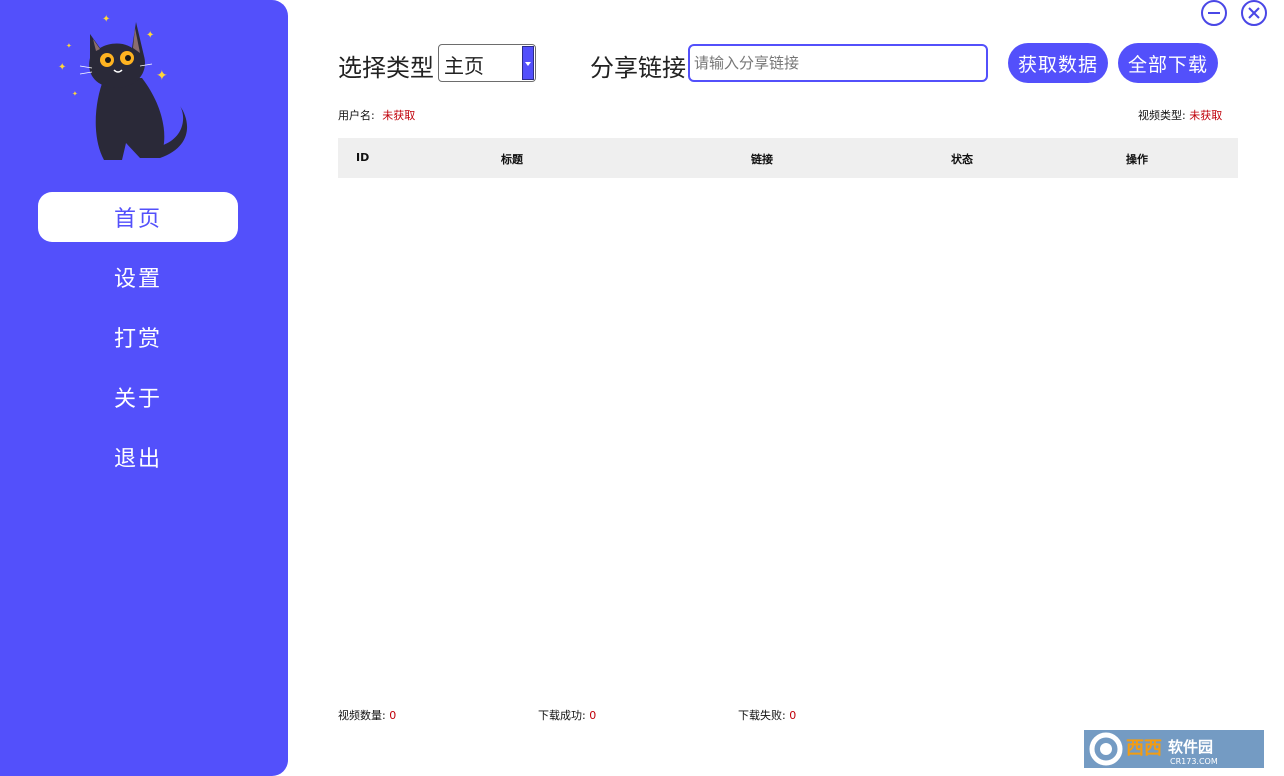 This screenshot has width=1284, height=776. What do you see at coordinates (137, 339) in the screenshot?
I see `sidebar-item-label: 打赏` at bounding box center [137, 339].